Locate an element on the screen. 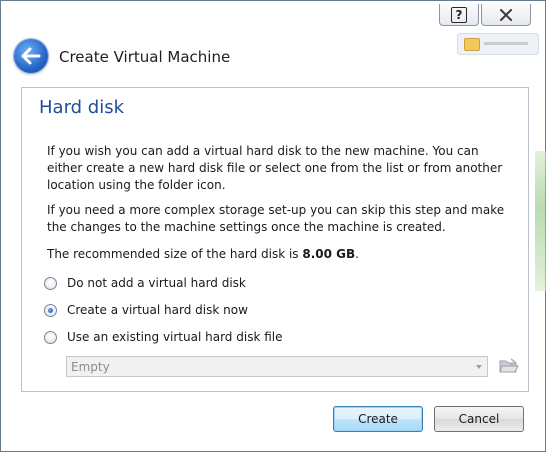 Image resolution: width=546 pixels, height=452 pixels. radio-existing-disk is located at coordinates (50, 337).